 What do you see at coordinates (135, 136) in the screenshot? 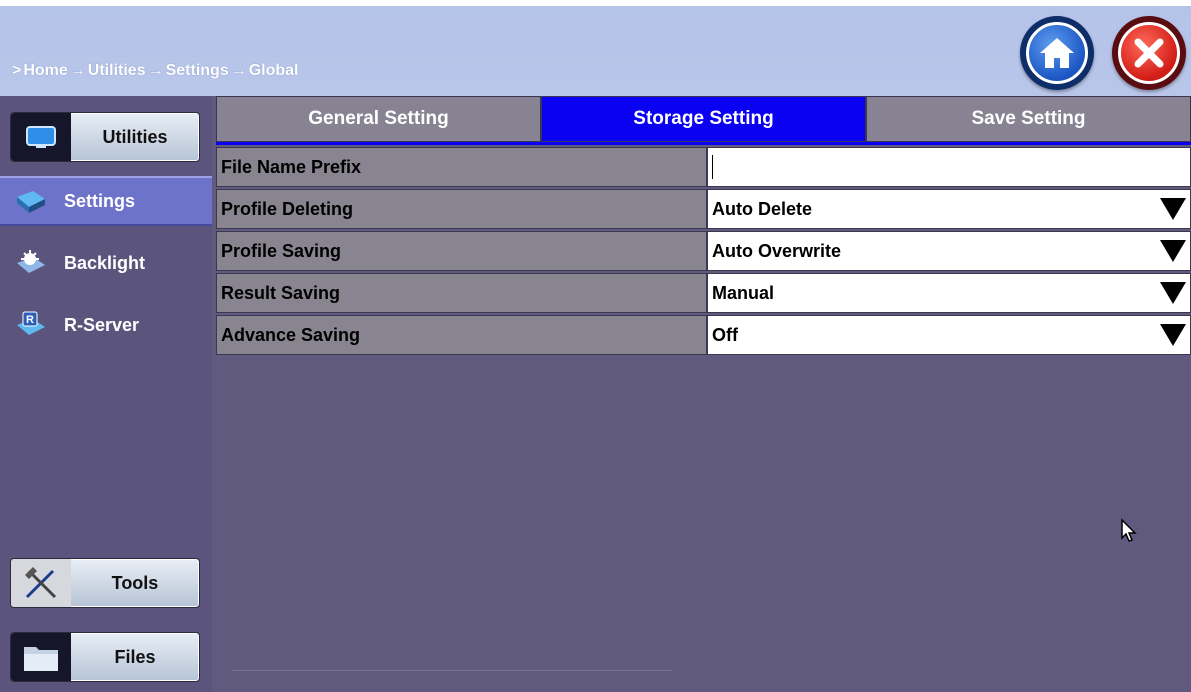
I see `utilities-button-label: Utilities` at bounding box center [135, 136].